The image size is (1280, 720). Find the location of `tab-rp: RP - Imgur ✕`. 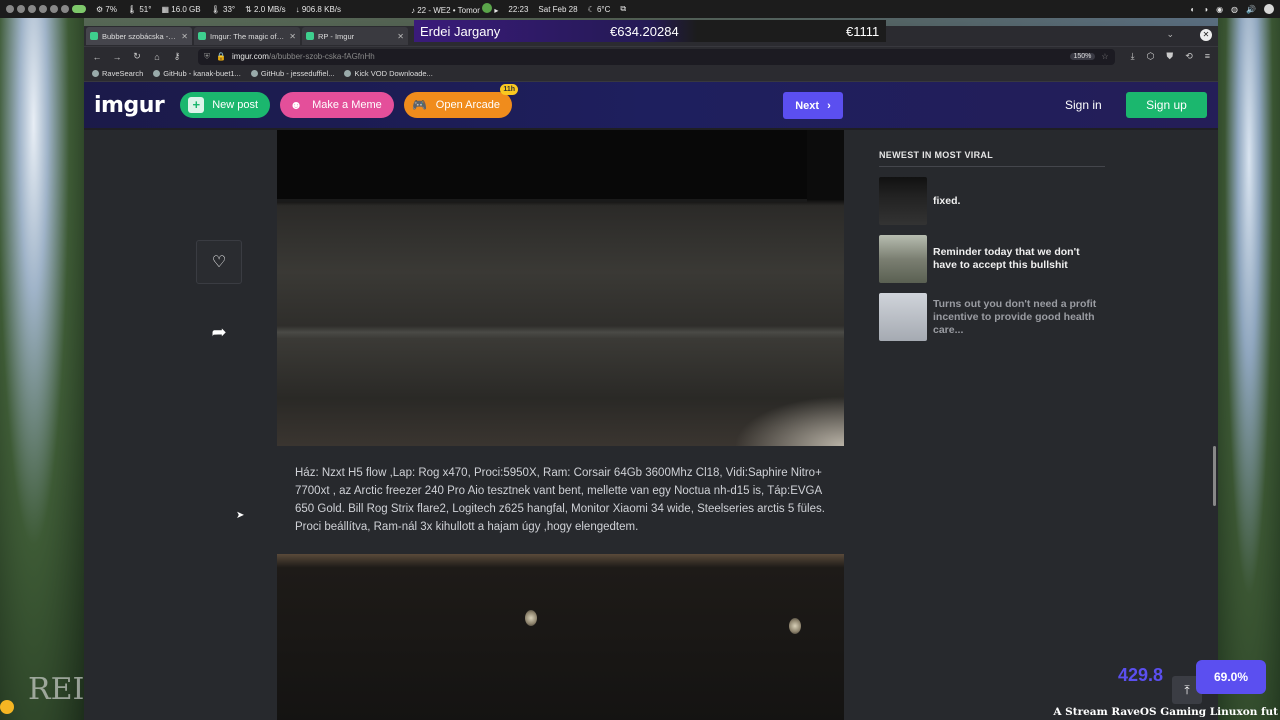

tab-rp: RP - Imgur ✕ is located at coordinates (355, 36).